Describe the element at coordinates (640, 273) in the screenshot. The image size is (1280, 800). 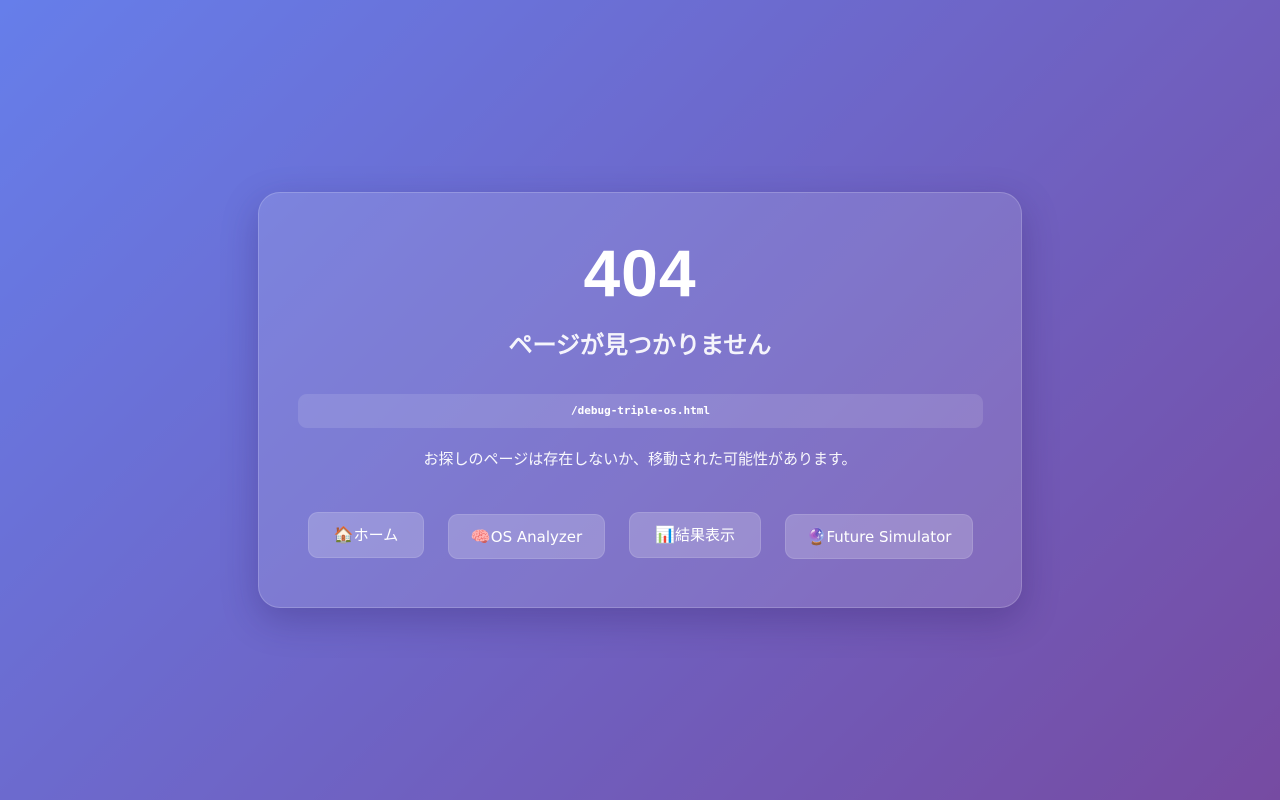
I see `error-code: 404` at that location.